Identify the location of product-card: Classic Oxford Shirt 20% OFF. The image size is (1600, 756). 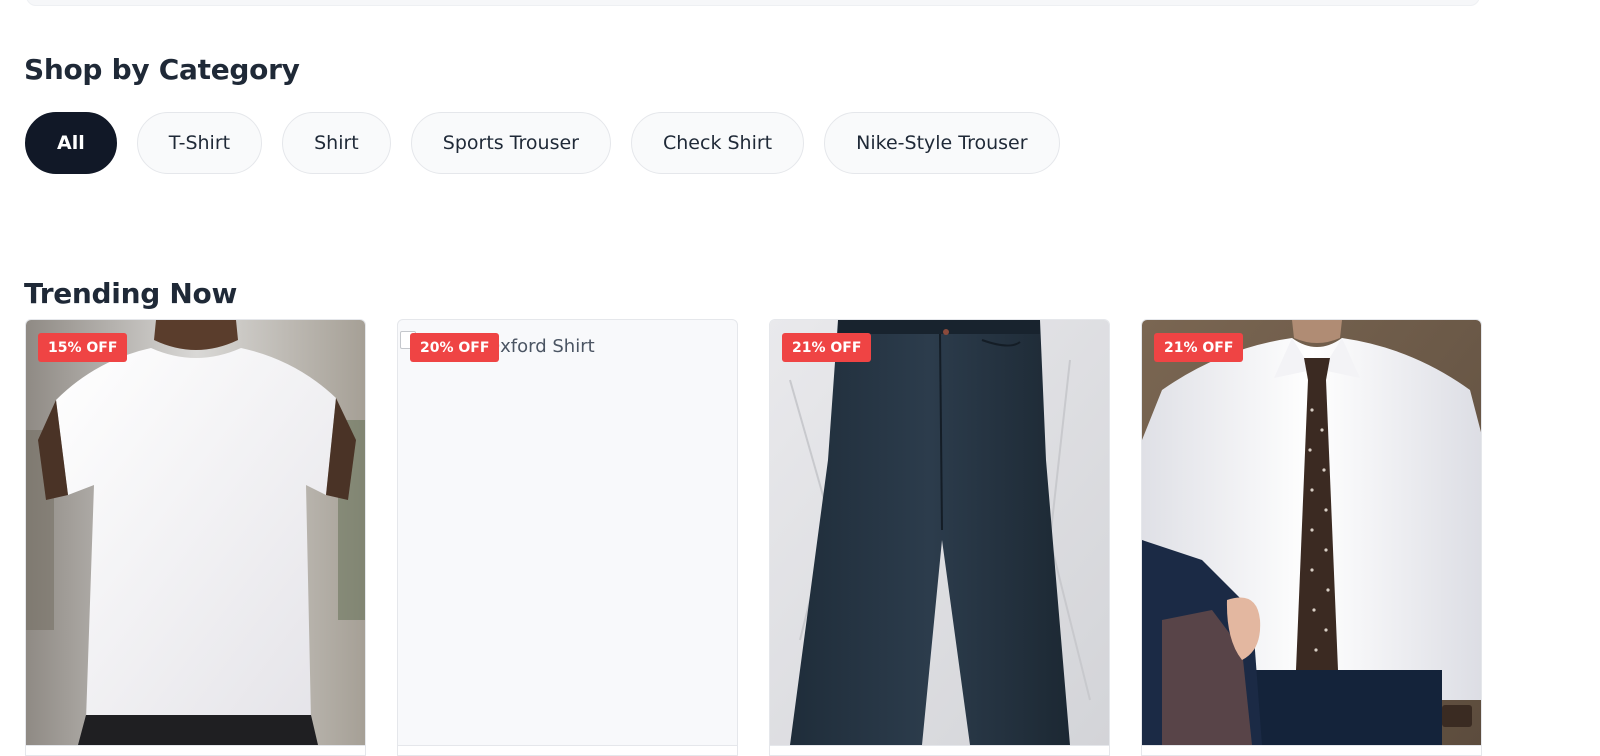
(567, 537).